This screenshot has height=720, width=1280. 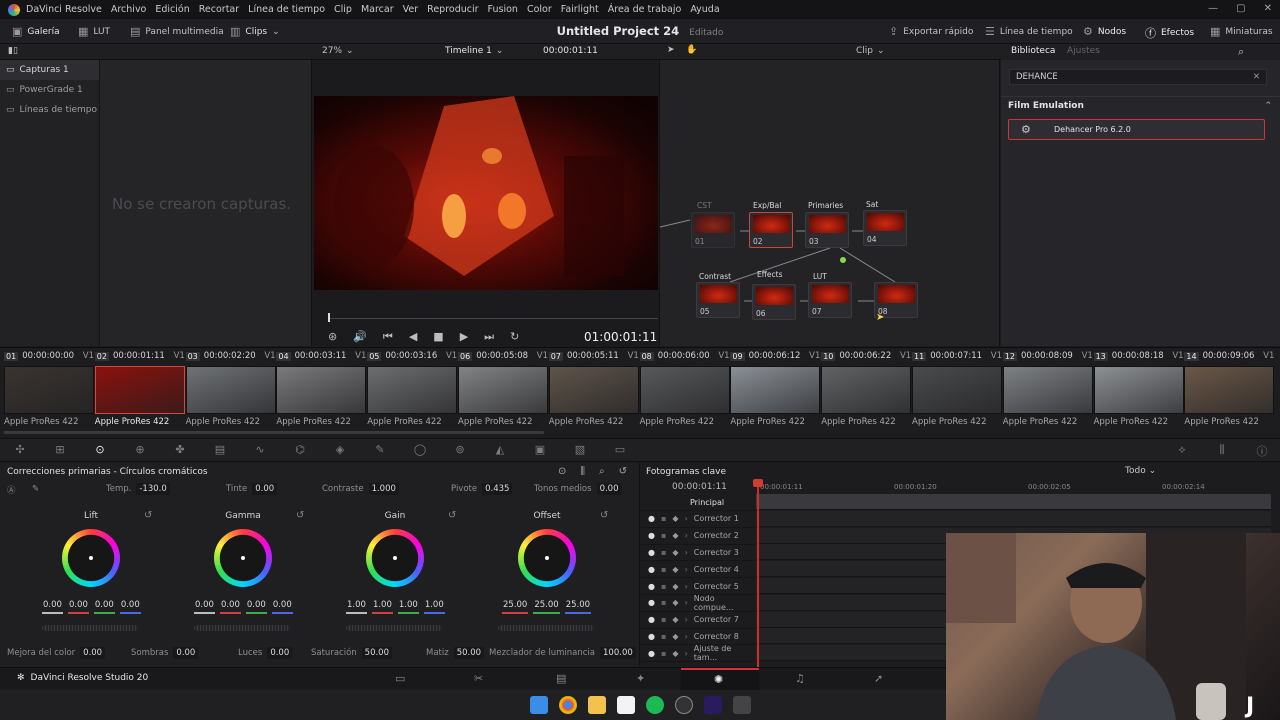 I want to click on clip-thumbnail: 01 00:00:00:00 V1 Apple ProRes 422, so click(x=49, y=388).